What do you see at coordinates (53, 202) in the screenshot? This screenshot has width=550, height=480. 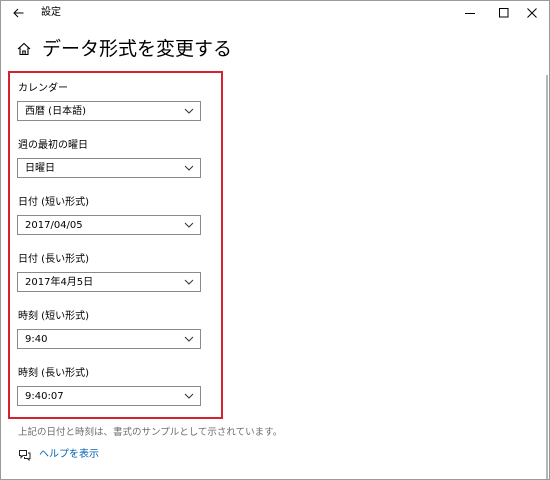 I see `short-date-label: 日付 (短い形式)` at bounding box center [53, 202].